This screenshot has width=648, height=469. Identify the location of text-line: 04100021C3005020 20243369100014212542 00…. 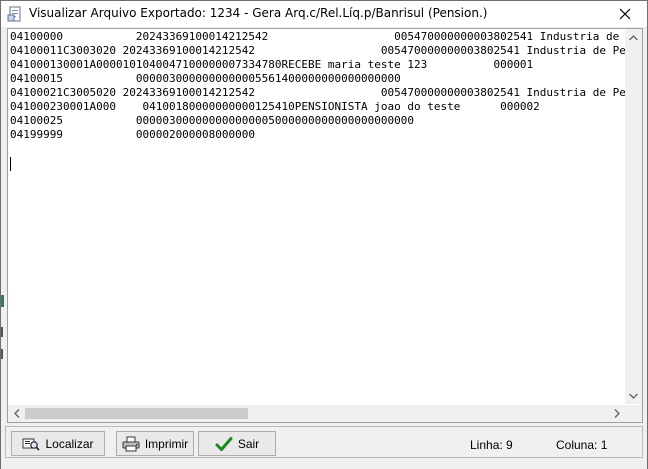
(317, 92).